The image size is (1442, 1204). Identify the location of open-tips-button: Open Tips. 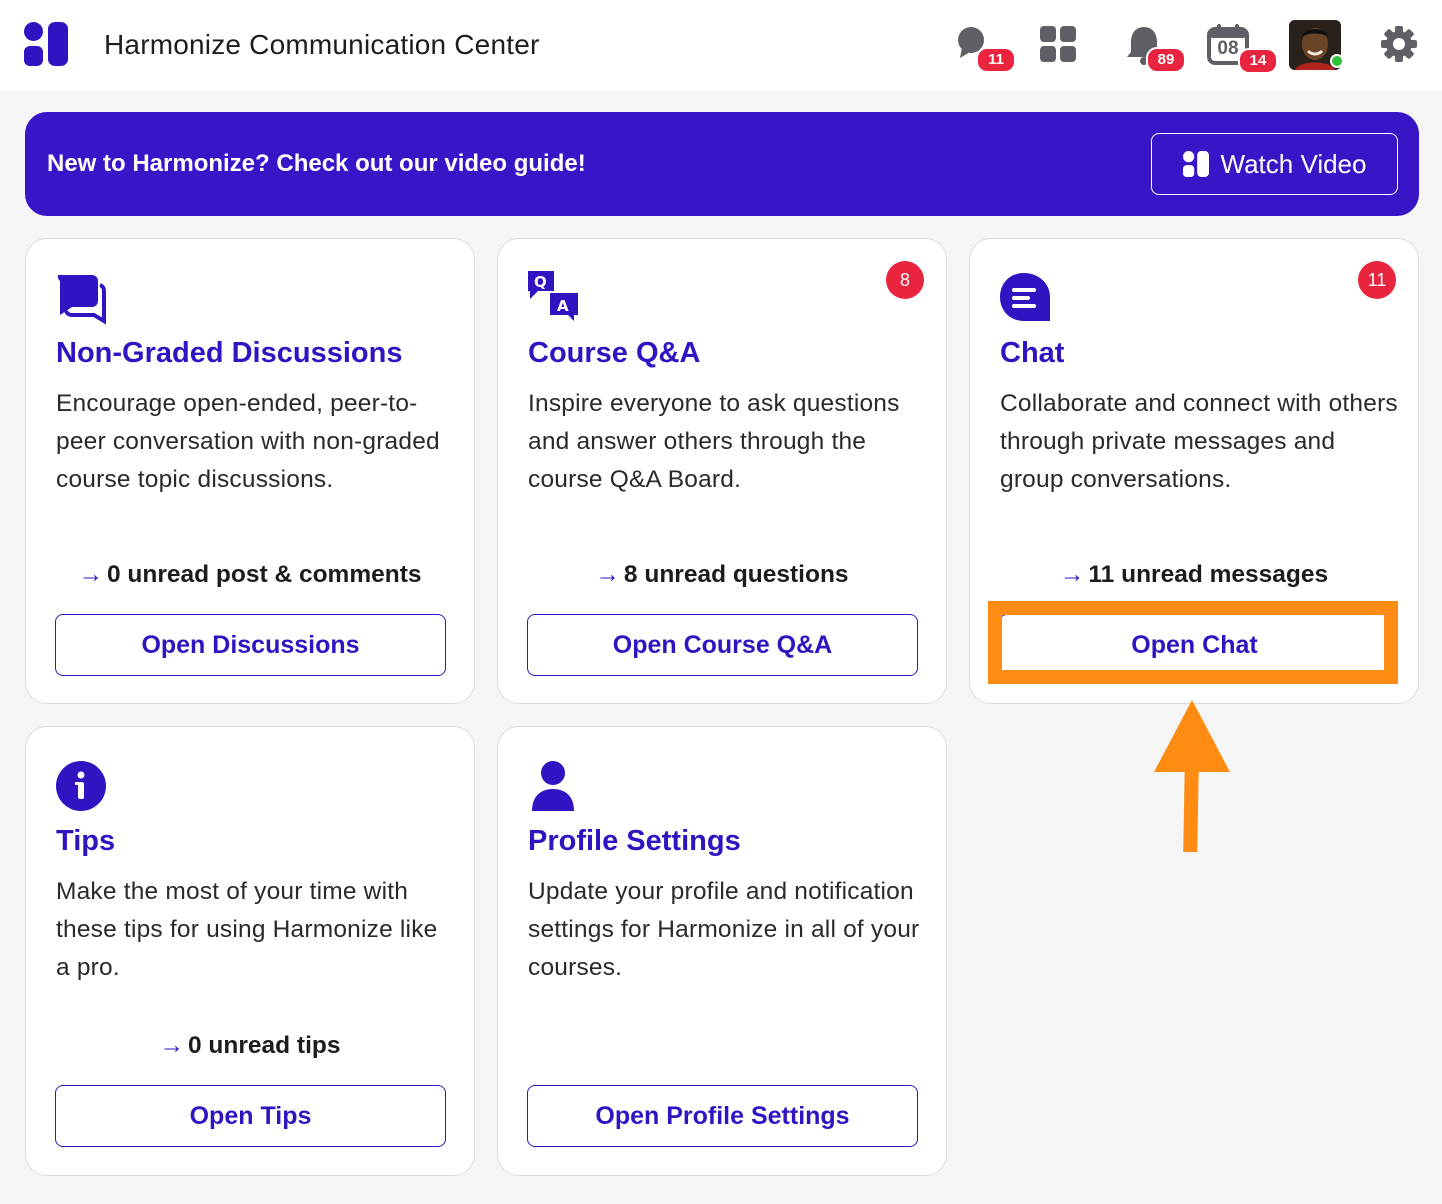
(250, 1116).